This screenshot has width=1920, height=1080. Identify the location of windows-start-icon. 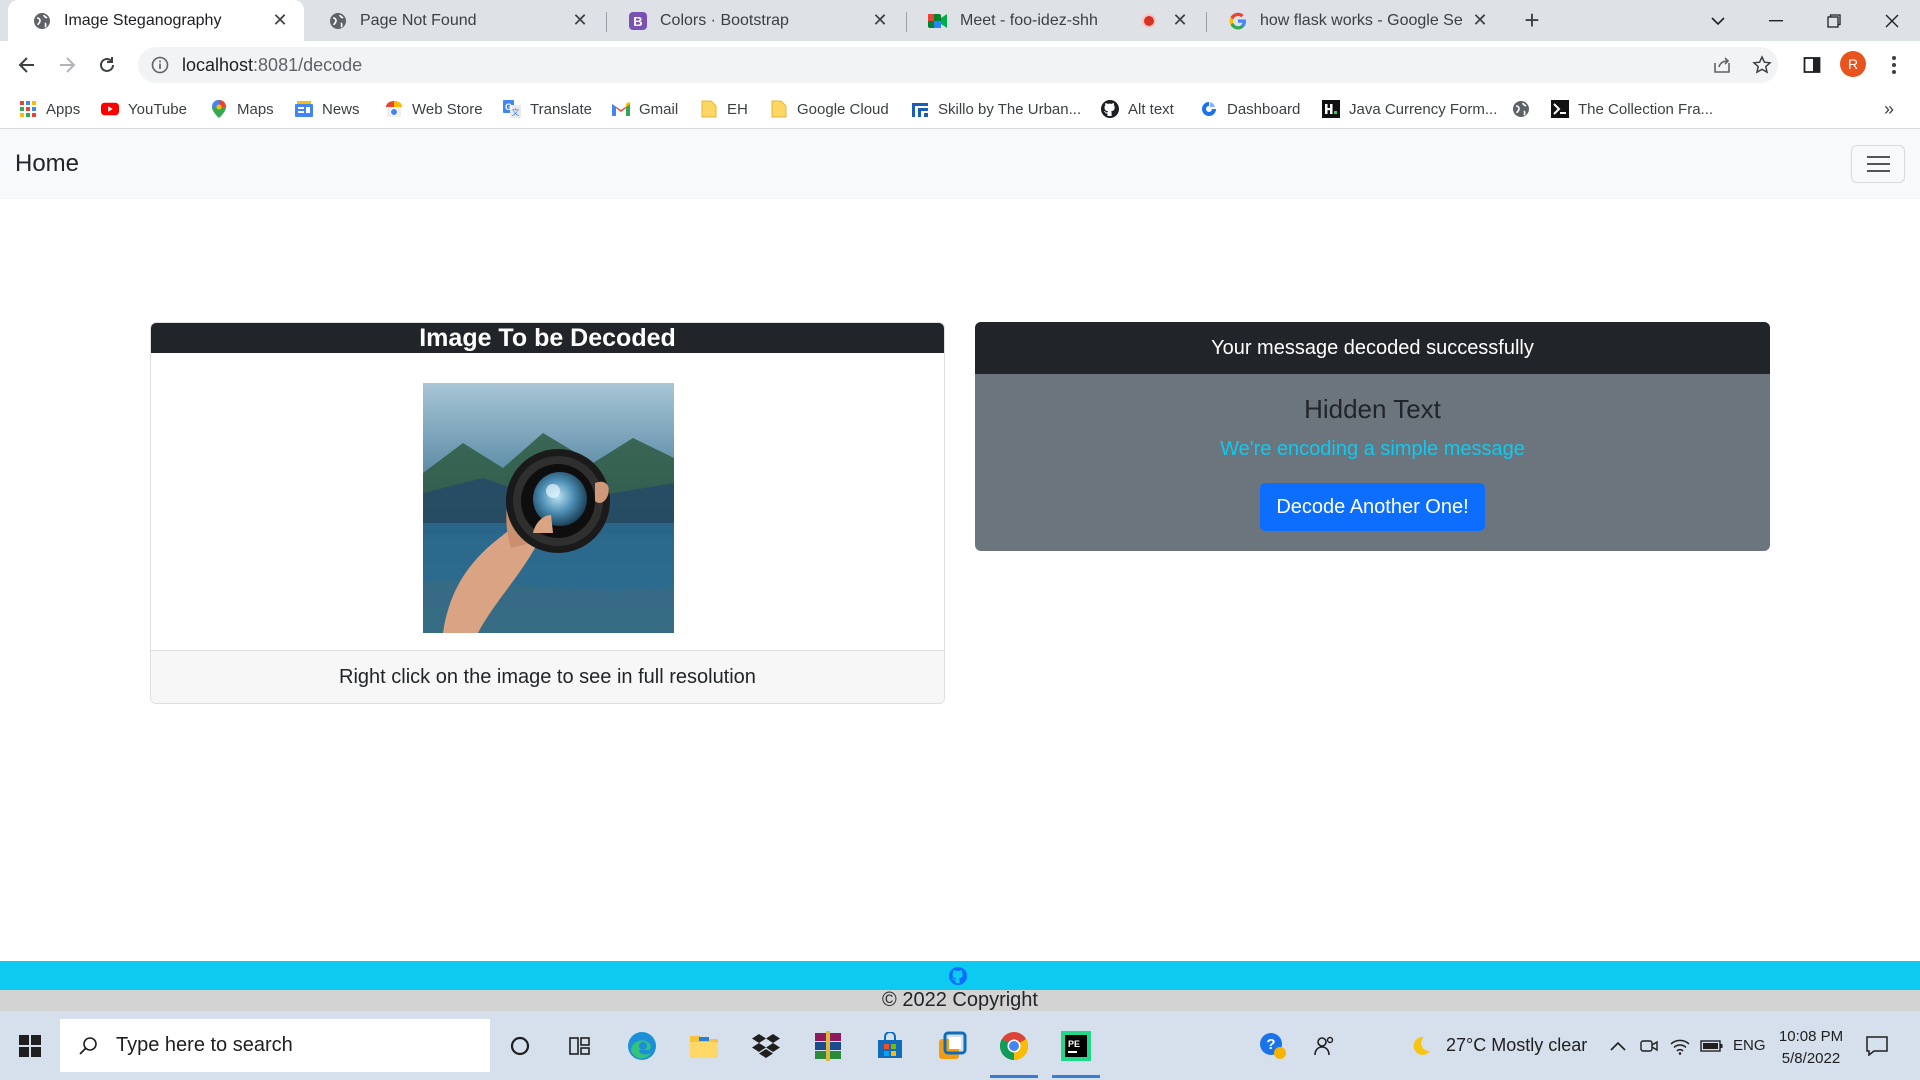
(30, 1045).